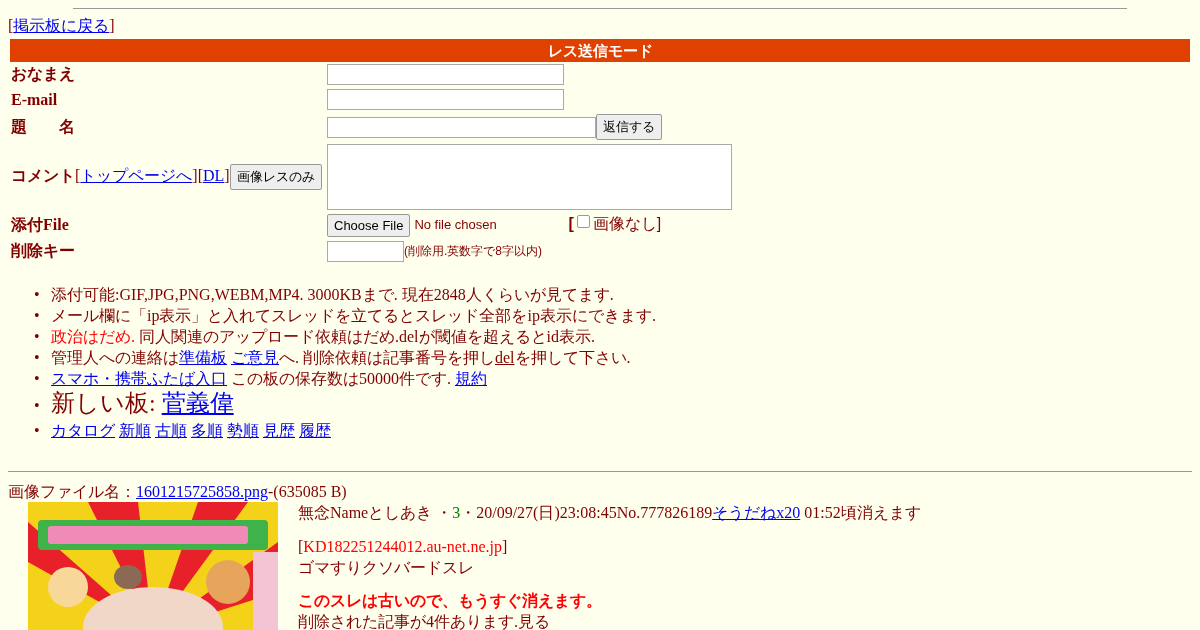  Describe the element at coordinates (314, 512) in the screenshot. I see `post-subject: 無念` at that location.